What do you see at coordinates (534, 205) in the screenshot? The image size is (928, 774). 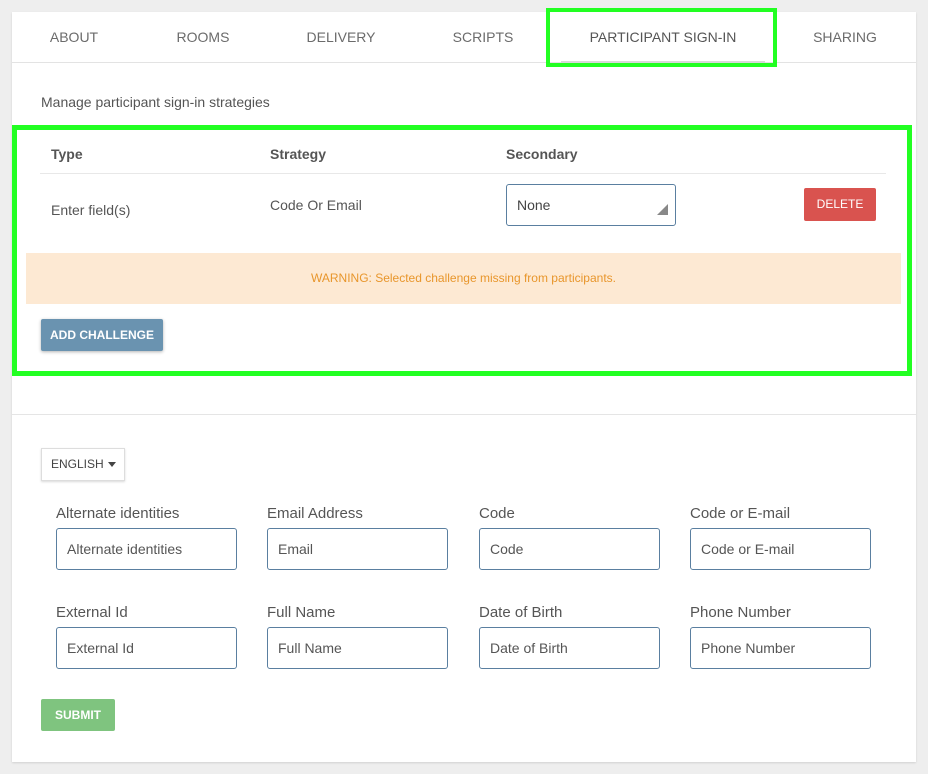 I see `secondary-select-value: None` at bounding box center [534, 205].